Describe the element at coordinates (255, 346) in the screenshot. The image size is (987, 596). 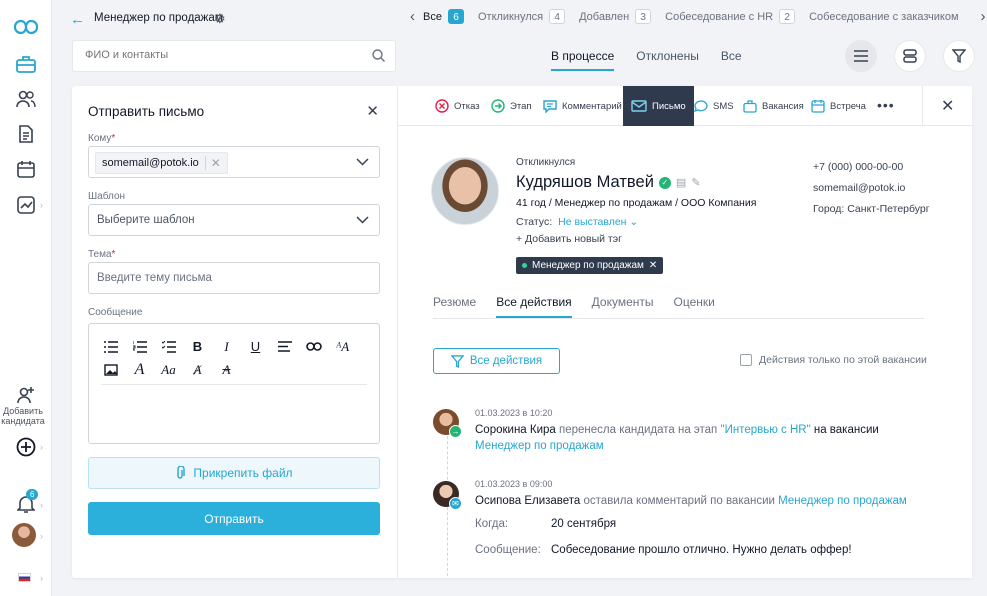
I see `underline-icon: U` at that location.